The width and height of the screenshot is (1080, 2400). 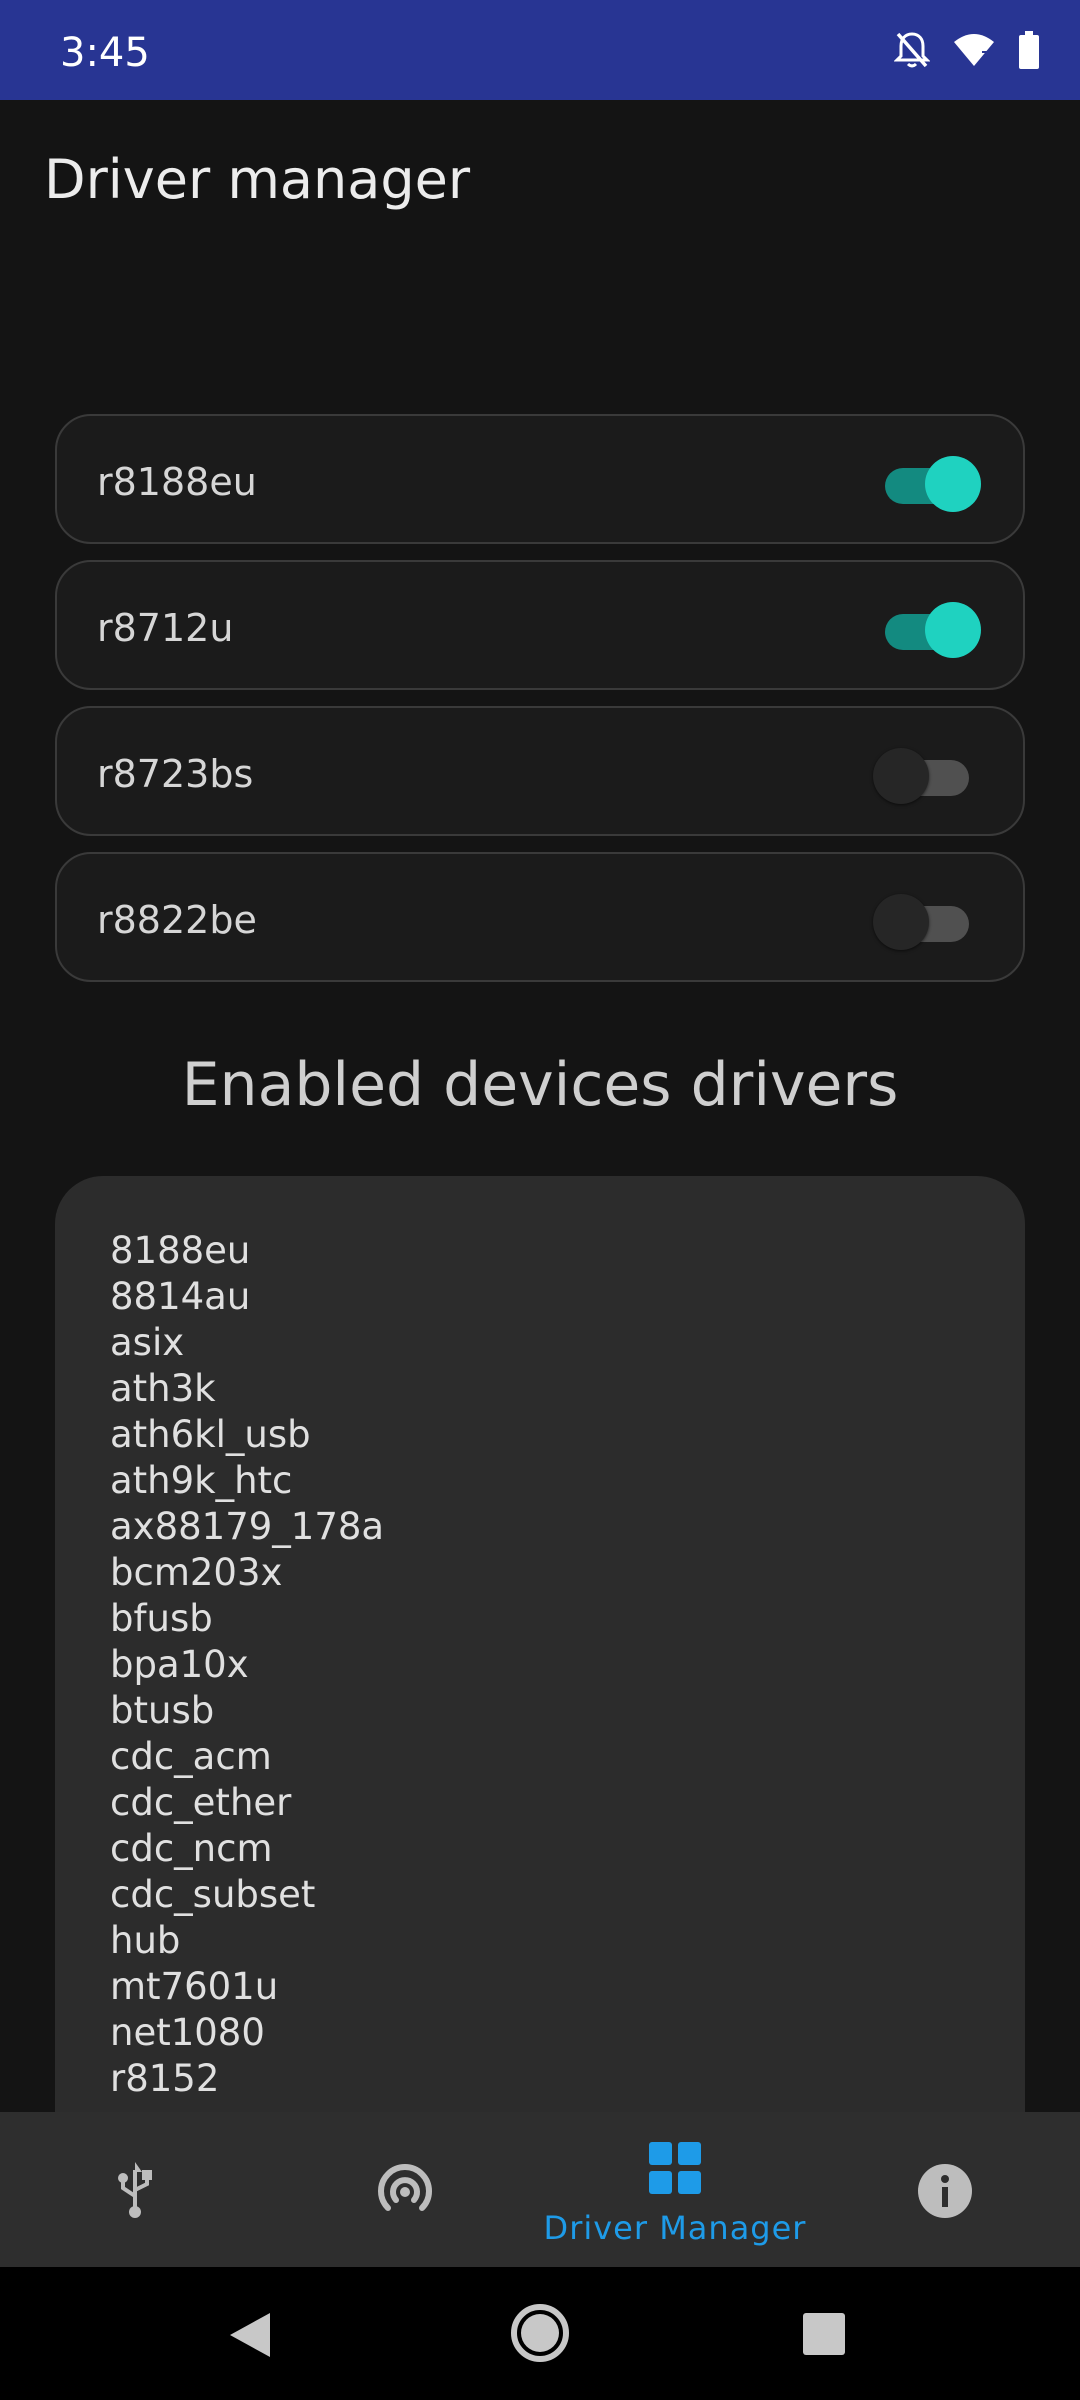 What do you see at coordinates (165, 2078) in the screenshot?
I see `list-item: r8152` at bounding box center [165, 2078].